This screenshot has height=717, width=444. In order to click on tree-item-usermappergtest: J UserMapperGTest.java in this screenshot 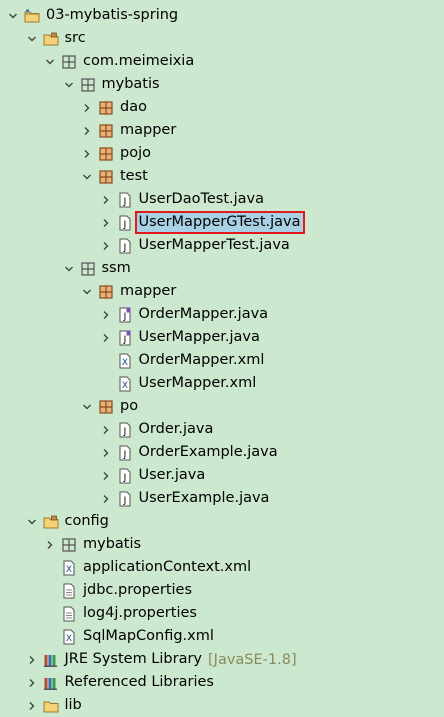, I will do `click(222, 222)`.